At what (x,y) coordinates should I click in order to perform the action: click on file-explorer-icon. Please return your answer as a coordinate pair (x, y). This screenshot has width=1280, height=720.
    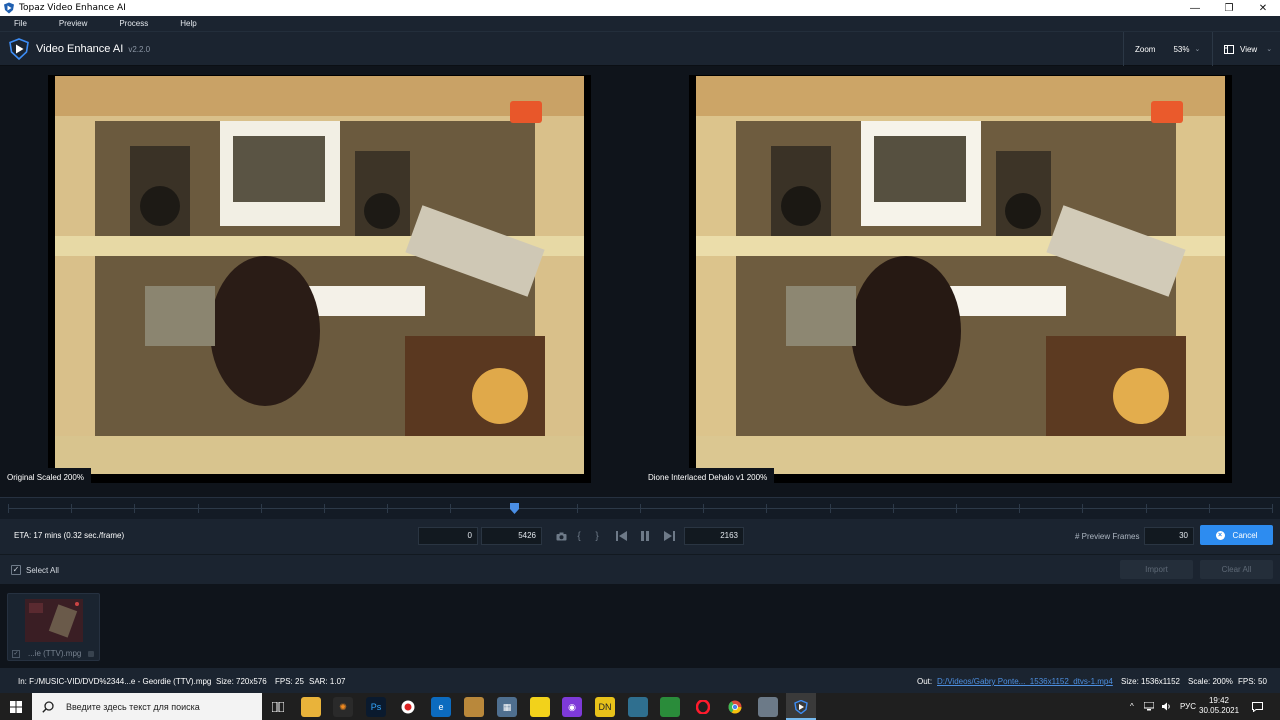
    Looking at the image, I should click on (311, 707).